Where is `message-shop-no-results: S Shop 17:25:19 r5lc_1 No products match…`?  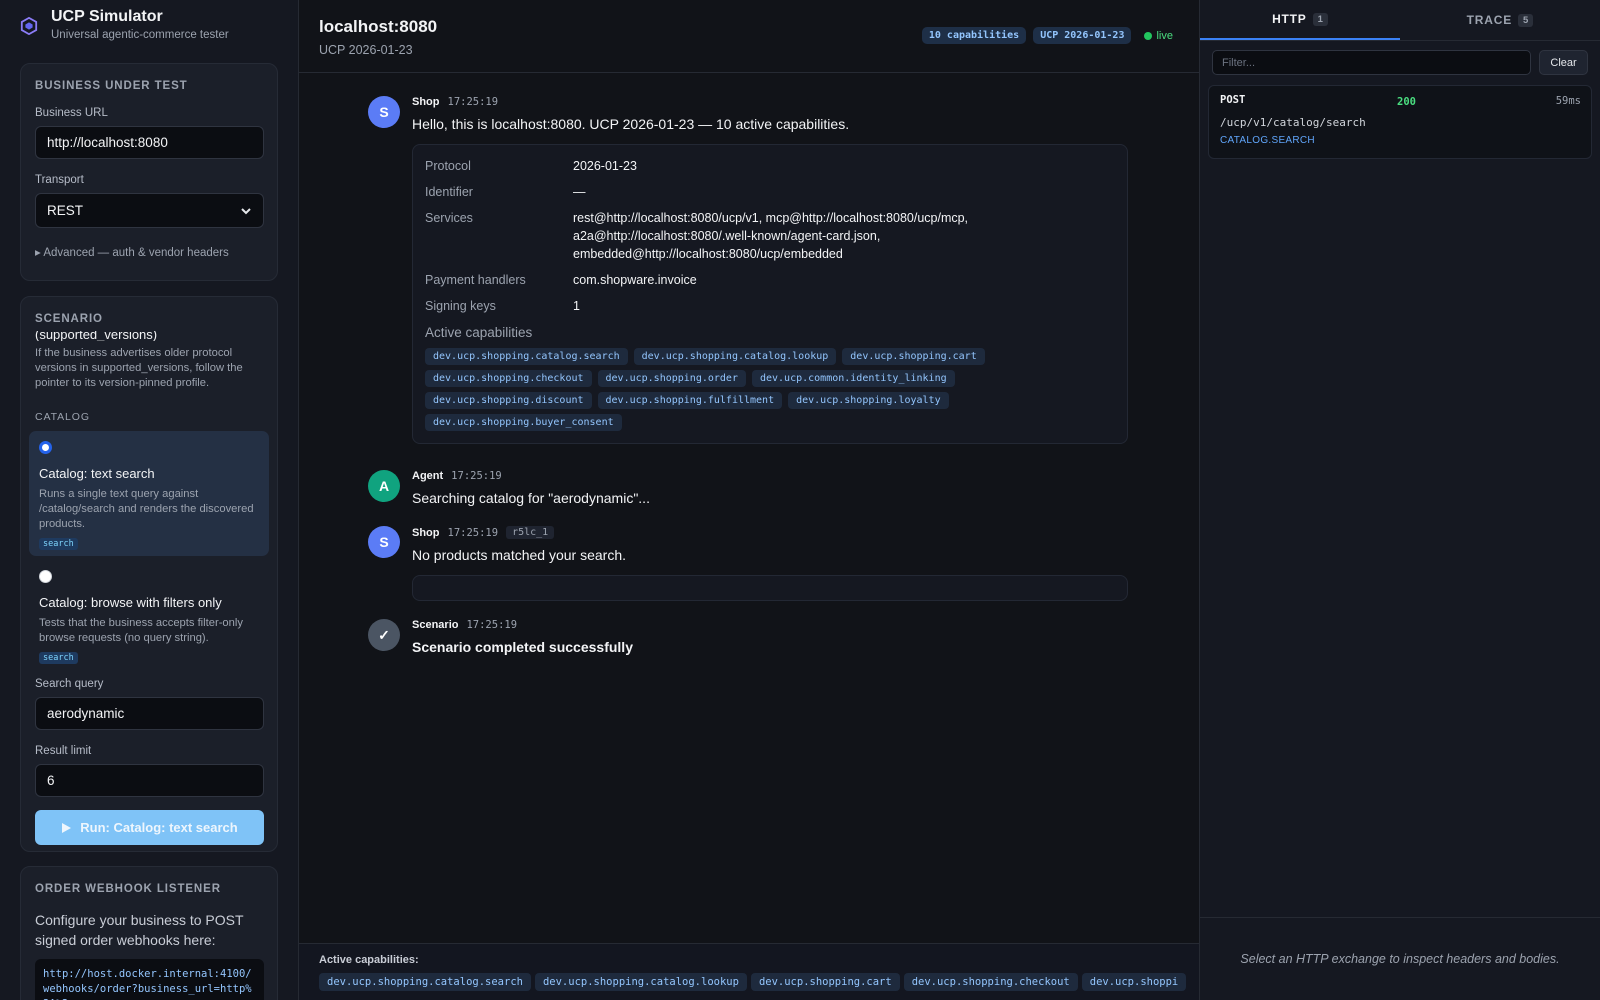
message-shop-no-results: S Shop 17:25:19 r5lc_1 No products match… is located at coordinates (748, 563).